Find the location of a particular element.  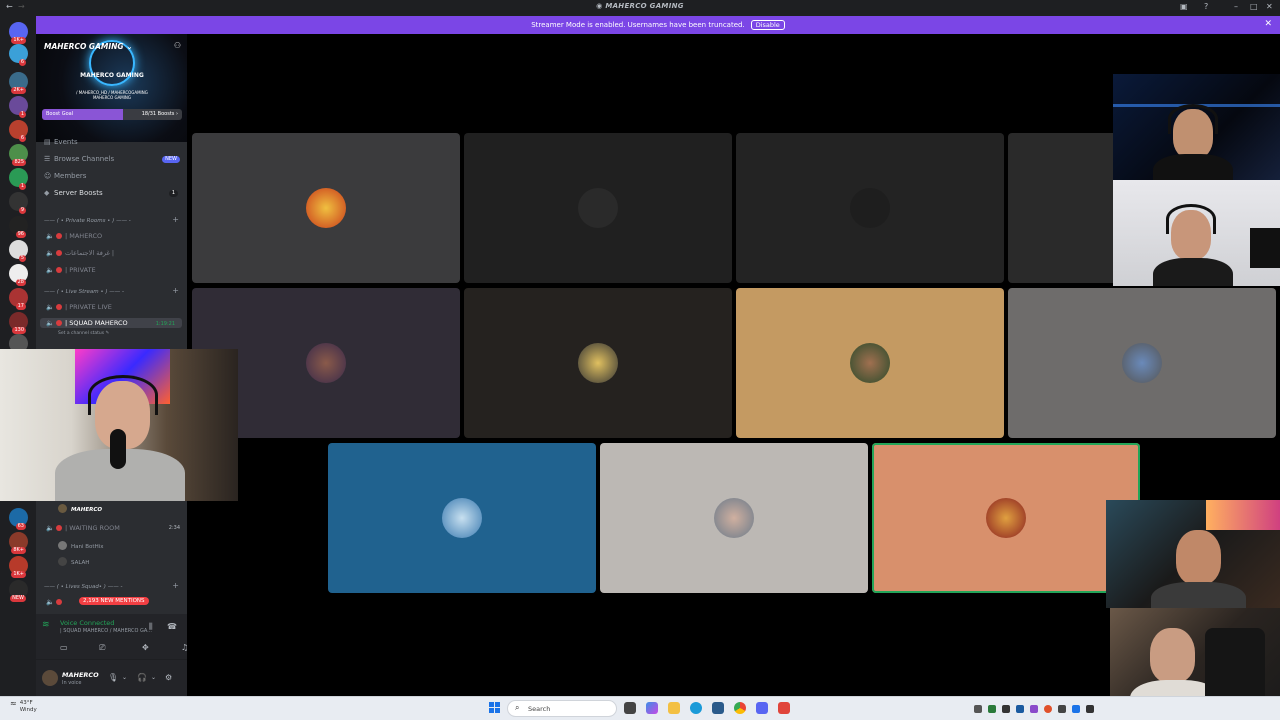

browse-channels-item: ☰ Browse Channels is located at coordinates (79, 159).